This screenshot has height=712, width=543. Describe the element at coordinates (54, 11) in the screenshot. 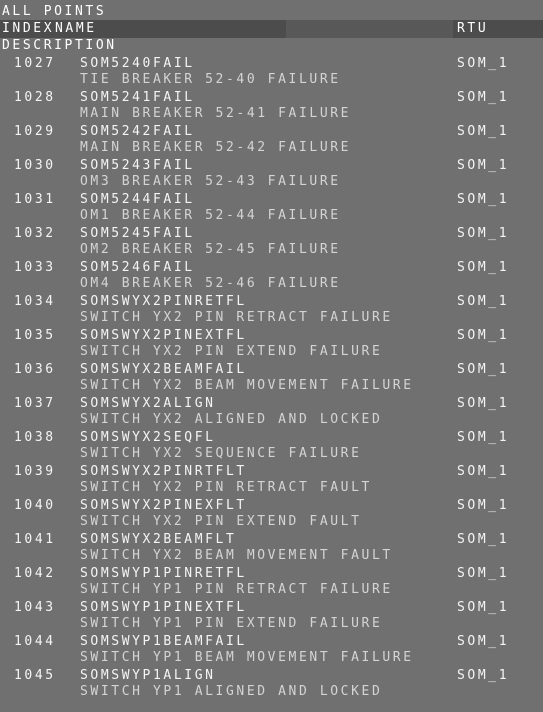

I see `screen-title: ALL POINTS` at that location.